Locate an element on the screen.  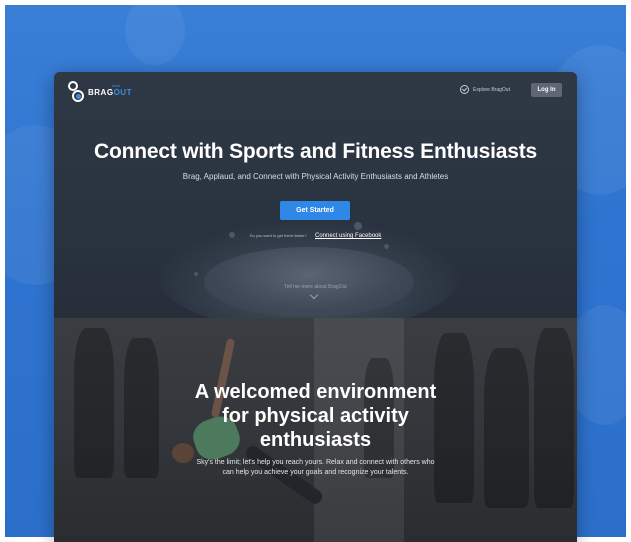
section-title-line: for physical activity is located at coordinates (315, 416).